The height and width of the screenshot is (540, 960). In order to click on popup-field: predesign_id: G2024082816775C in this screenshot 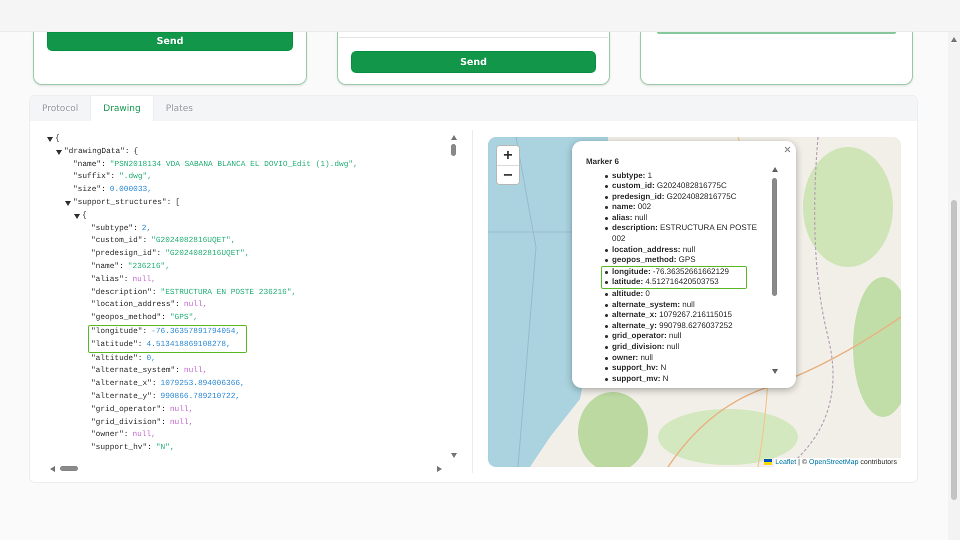, I will do `click(690, 197)`.